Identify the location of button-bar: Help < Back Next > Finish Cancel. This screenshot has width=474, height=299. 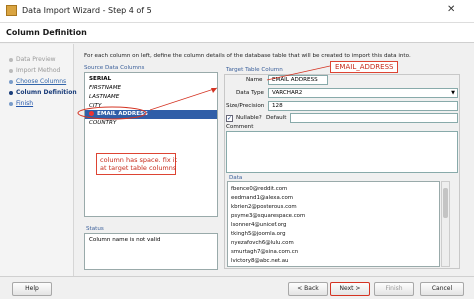
(237, 287).